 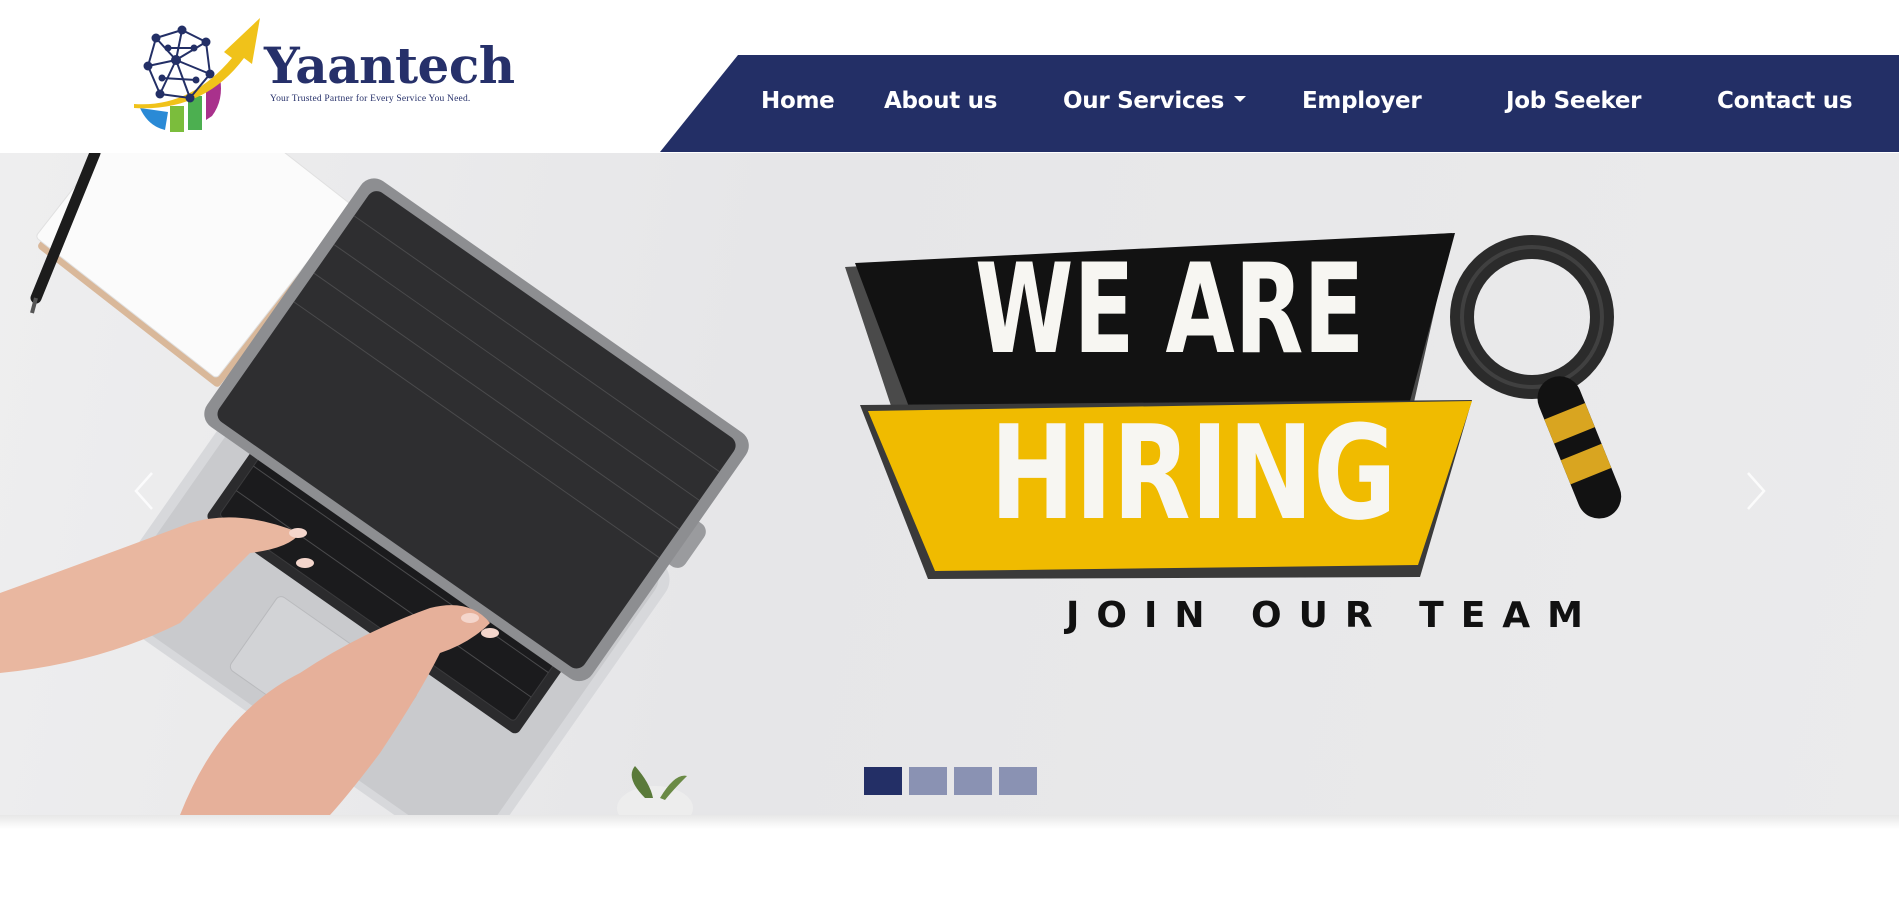 I want to click on nav-job-seeker: Job Seeker, so click(x=1574, y=101).